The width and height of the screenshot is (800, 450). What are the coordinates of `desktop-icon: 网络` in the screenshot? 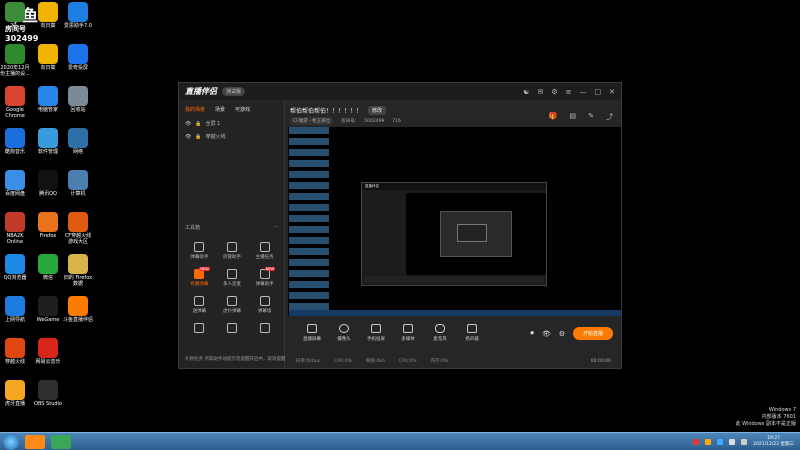 It's located at (78, 141).